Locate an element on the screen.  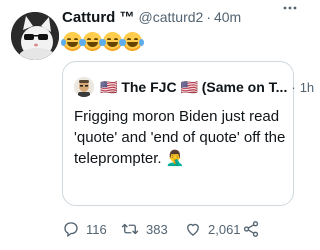
tweet-header: Catturd ™ @catturd2 · 40m is located at coordinates (180, 17).